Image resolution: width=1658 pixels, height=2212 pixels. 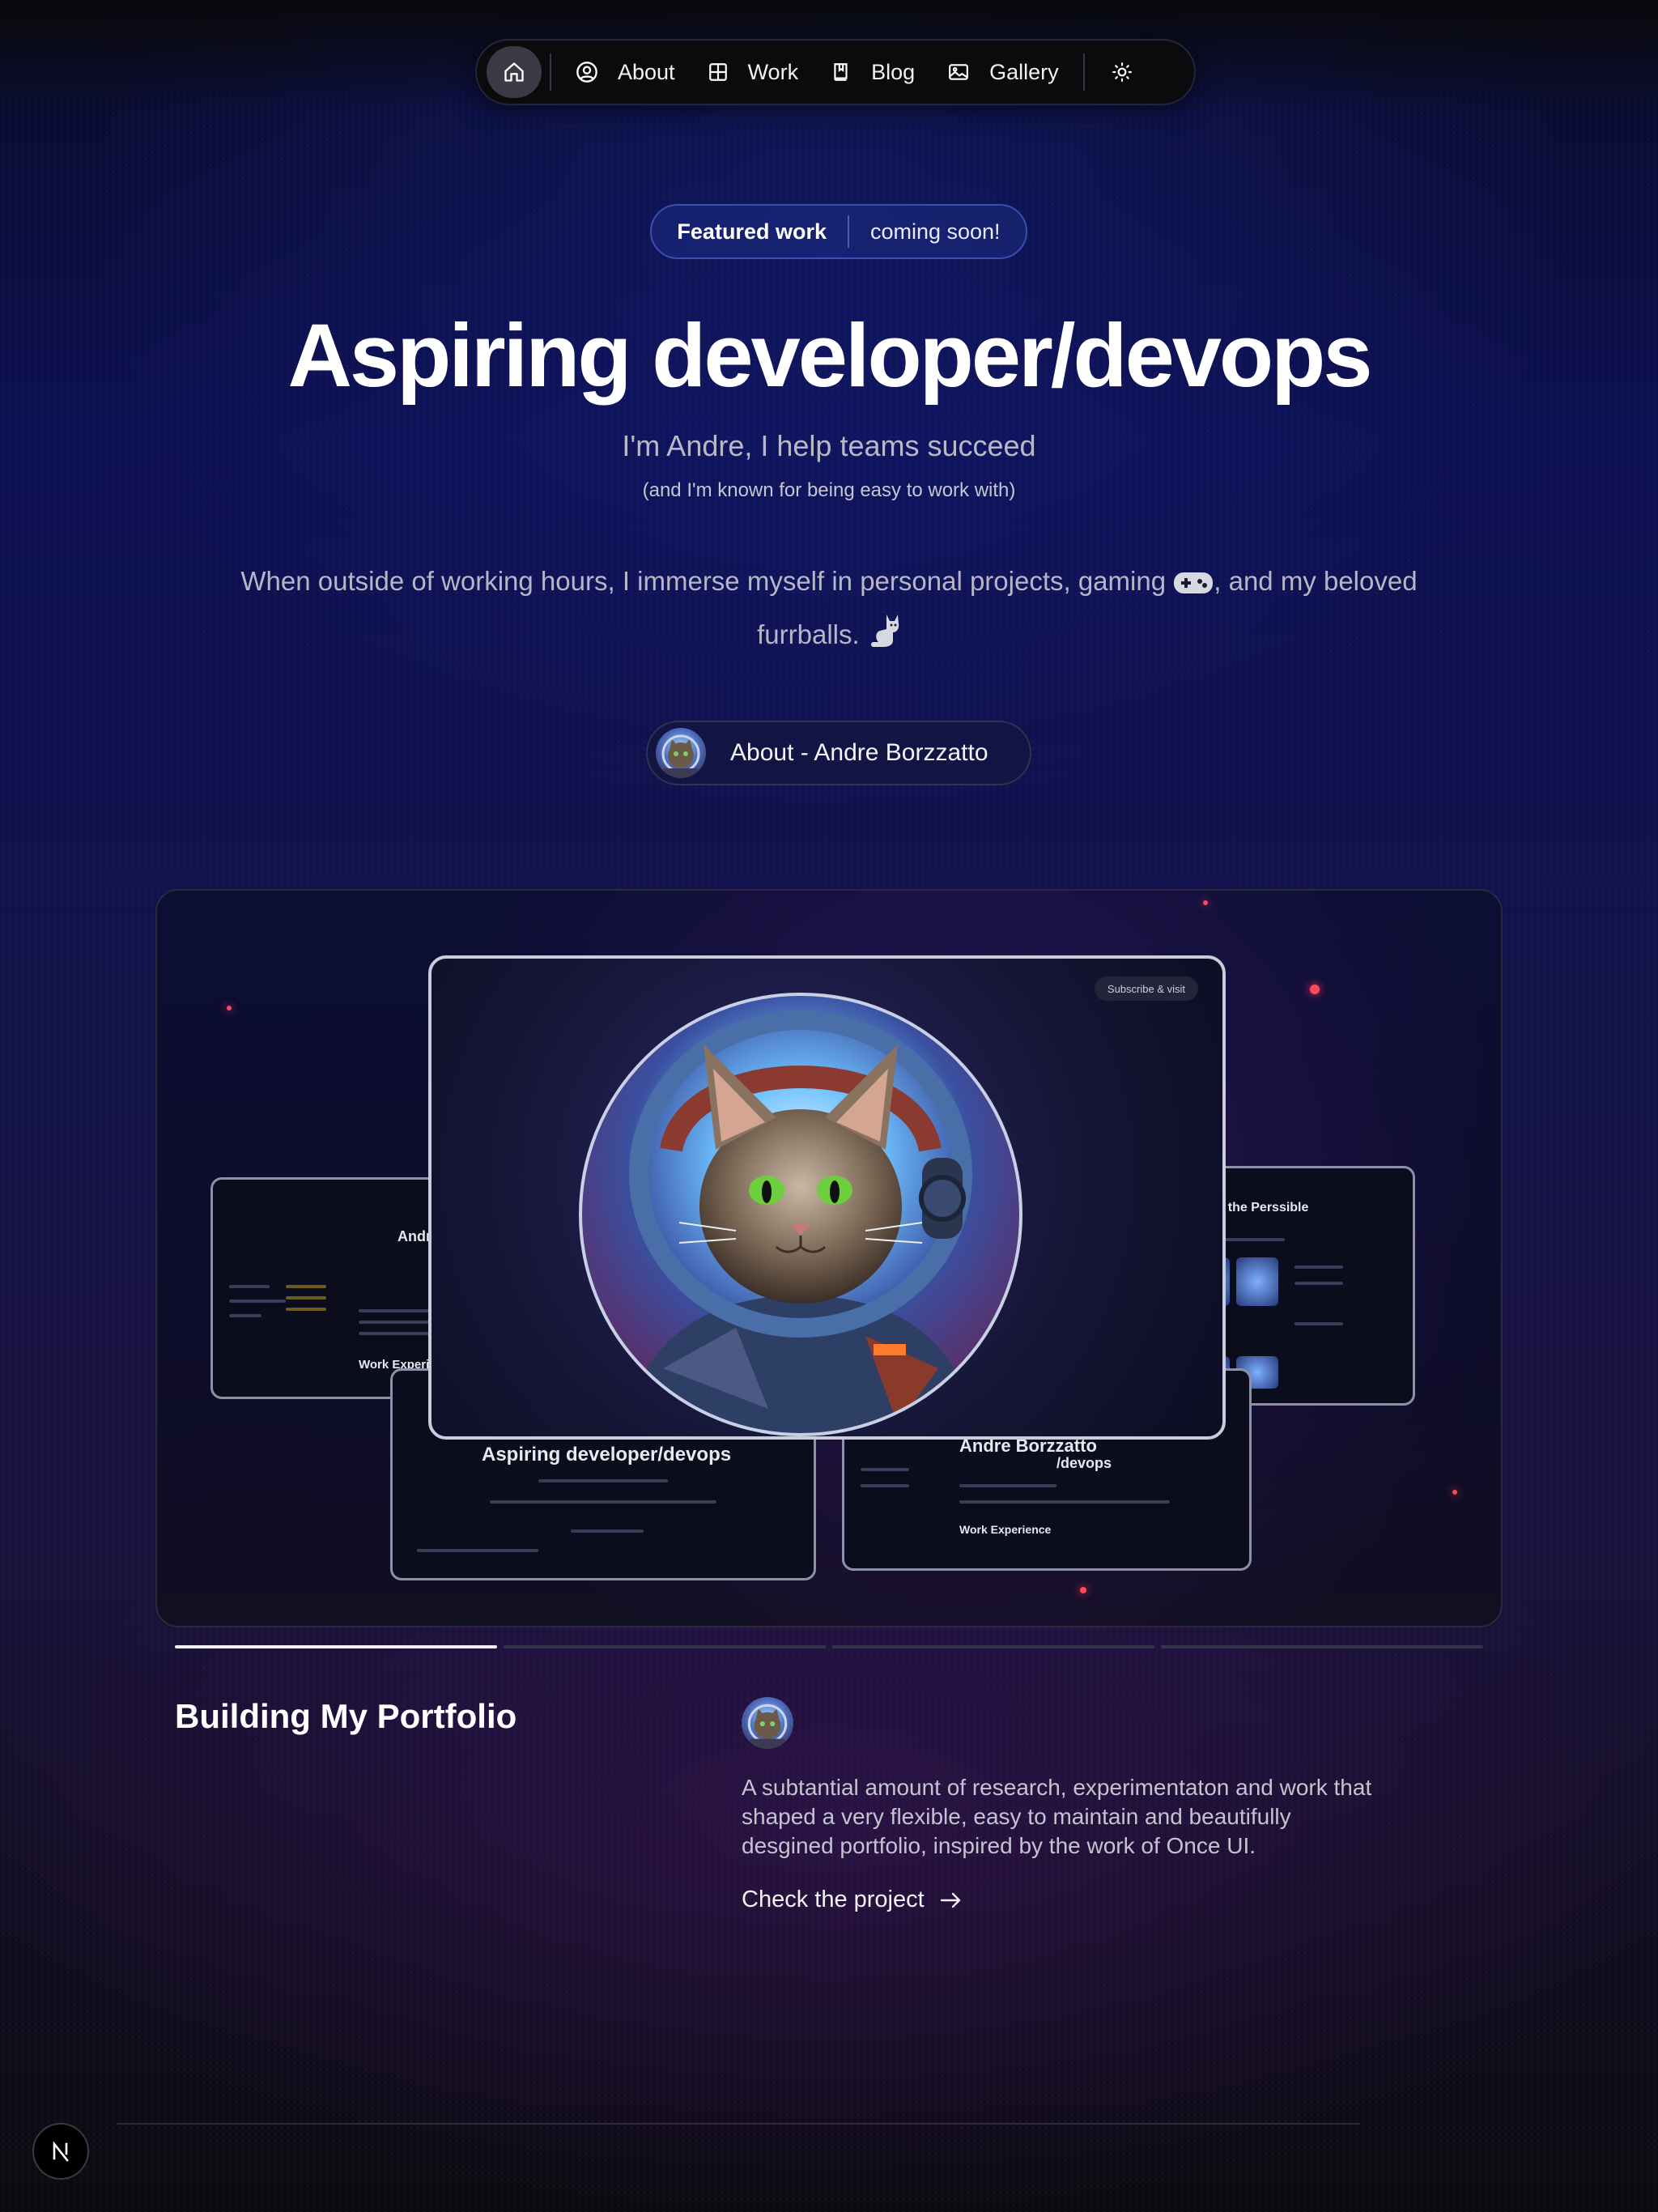 What do you see at coordinates (800, 1214) in the screenshot?
I see `astronaut-cat-illustration` at bounding box center [800, 1214].